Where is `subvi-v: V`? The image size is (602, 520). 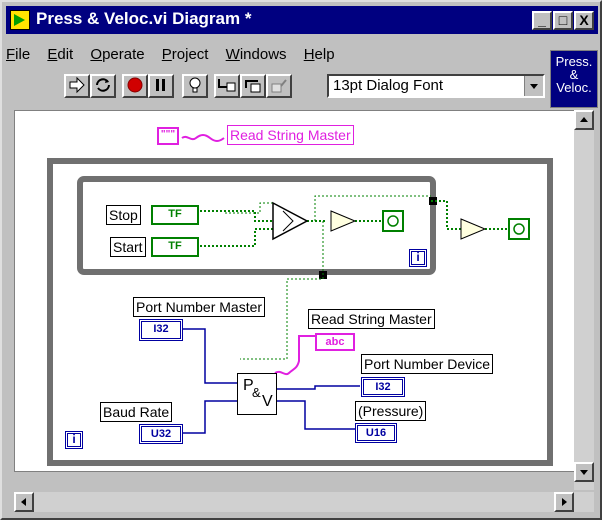 subvi-v: V is located at coordinates (267, 401).